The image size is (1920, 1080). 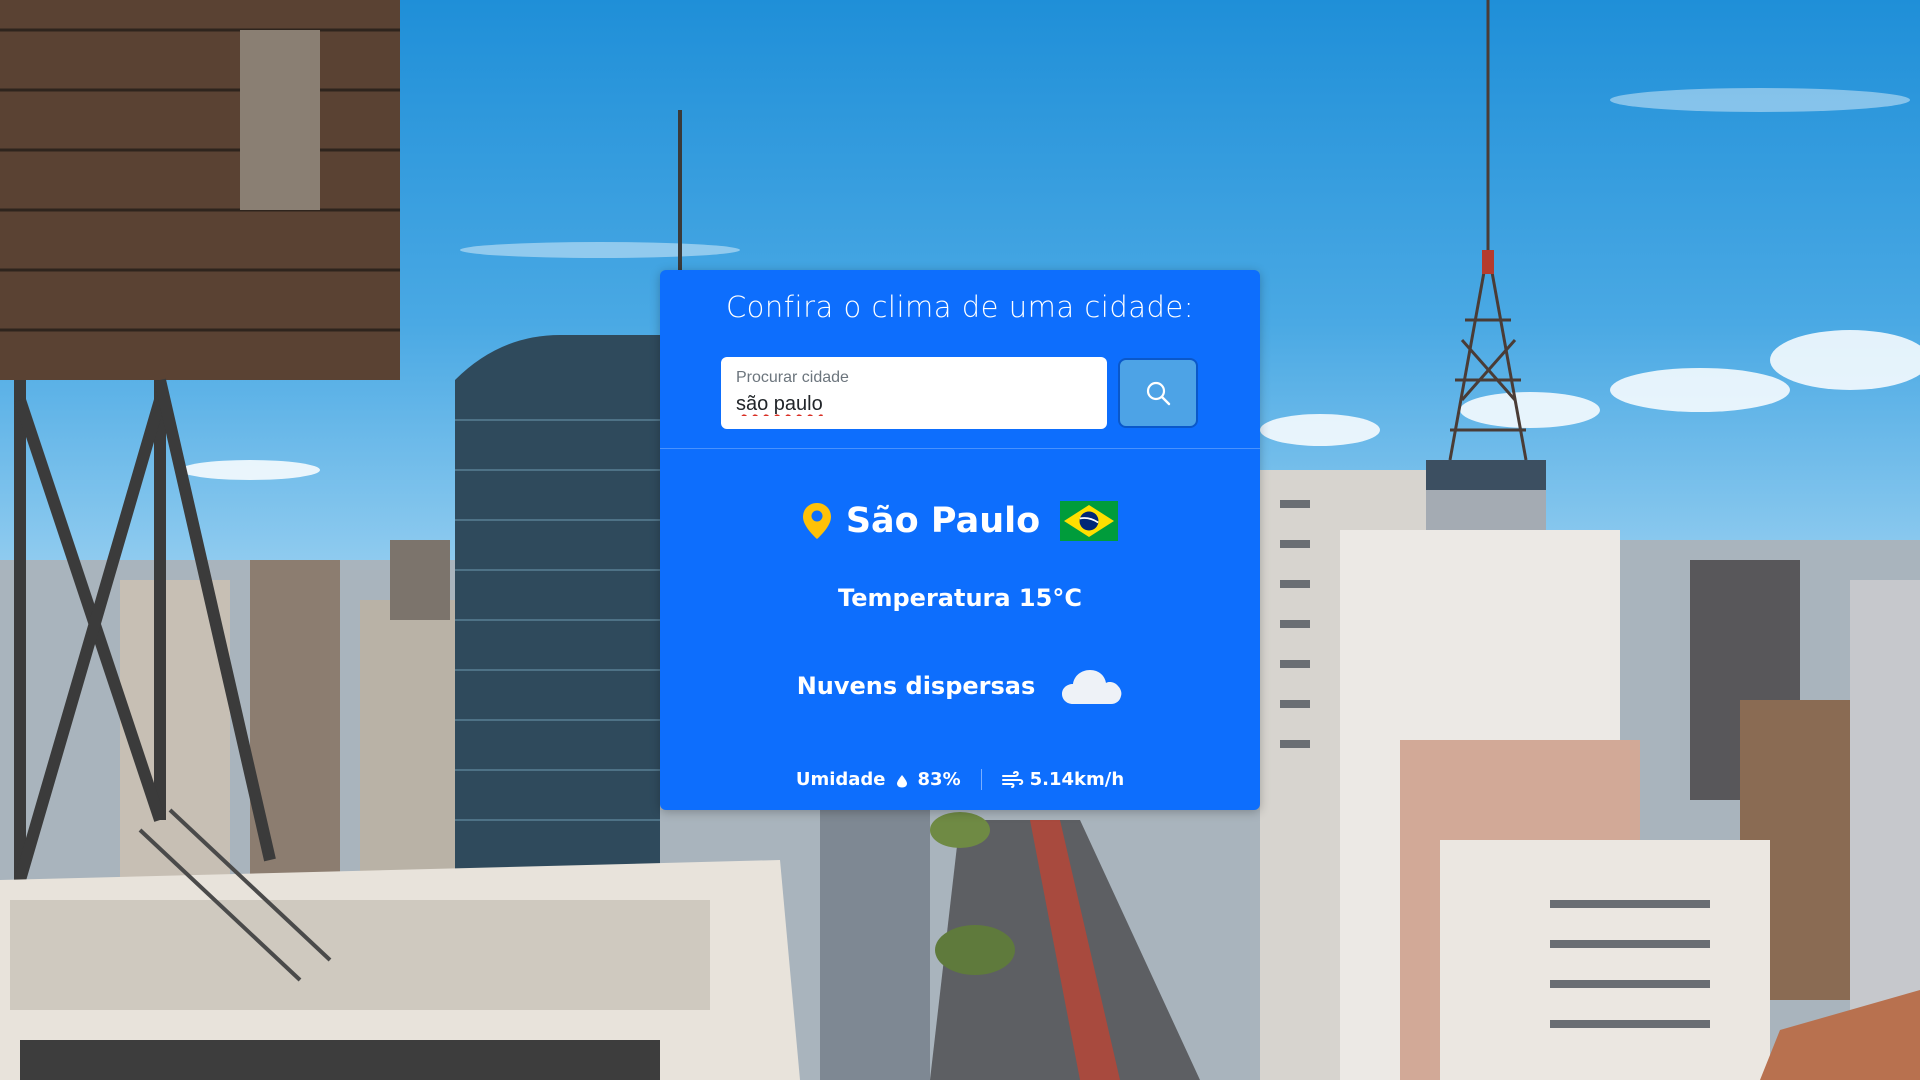 I want to click on humidity-detail: Umidade 83%, so click(x=878, y=779).